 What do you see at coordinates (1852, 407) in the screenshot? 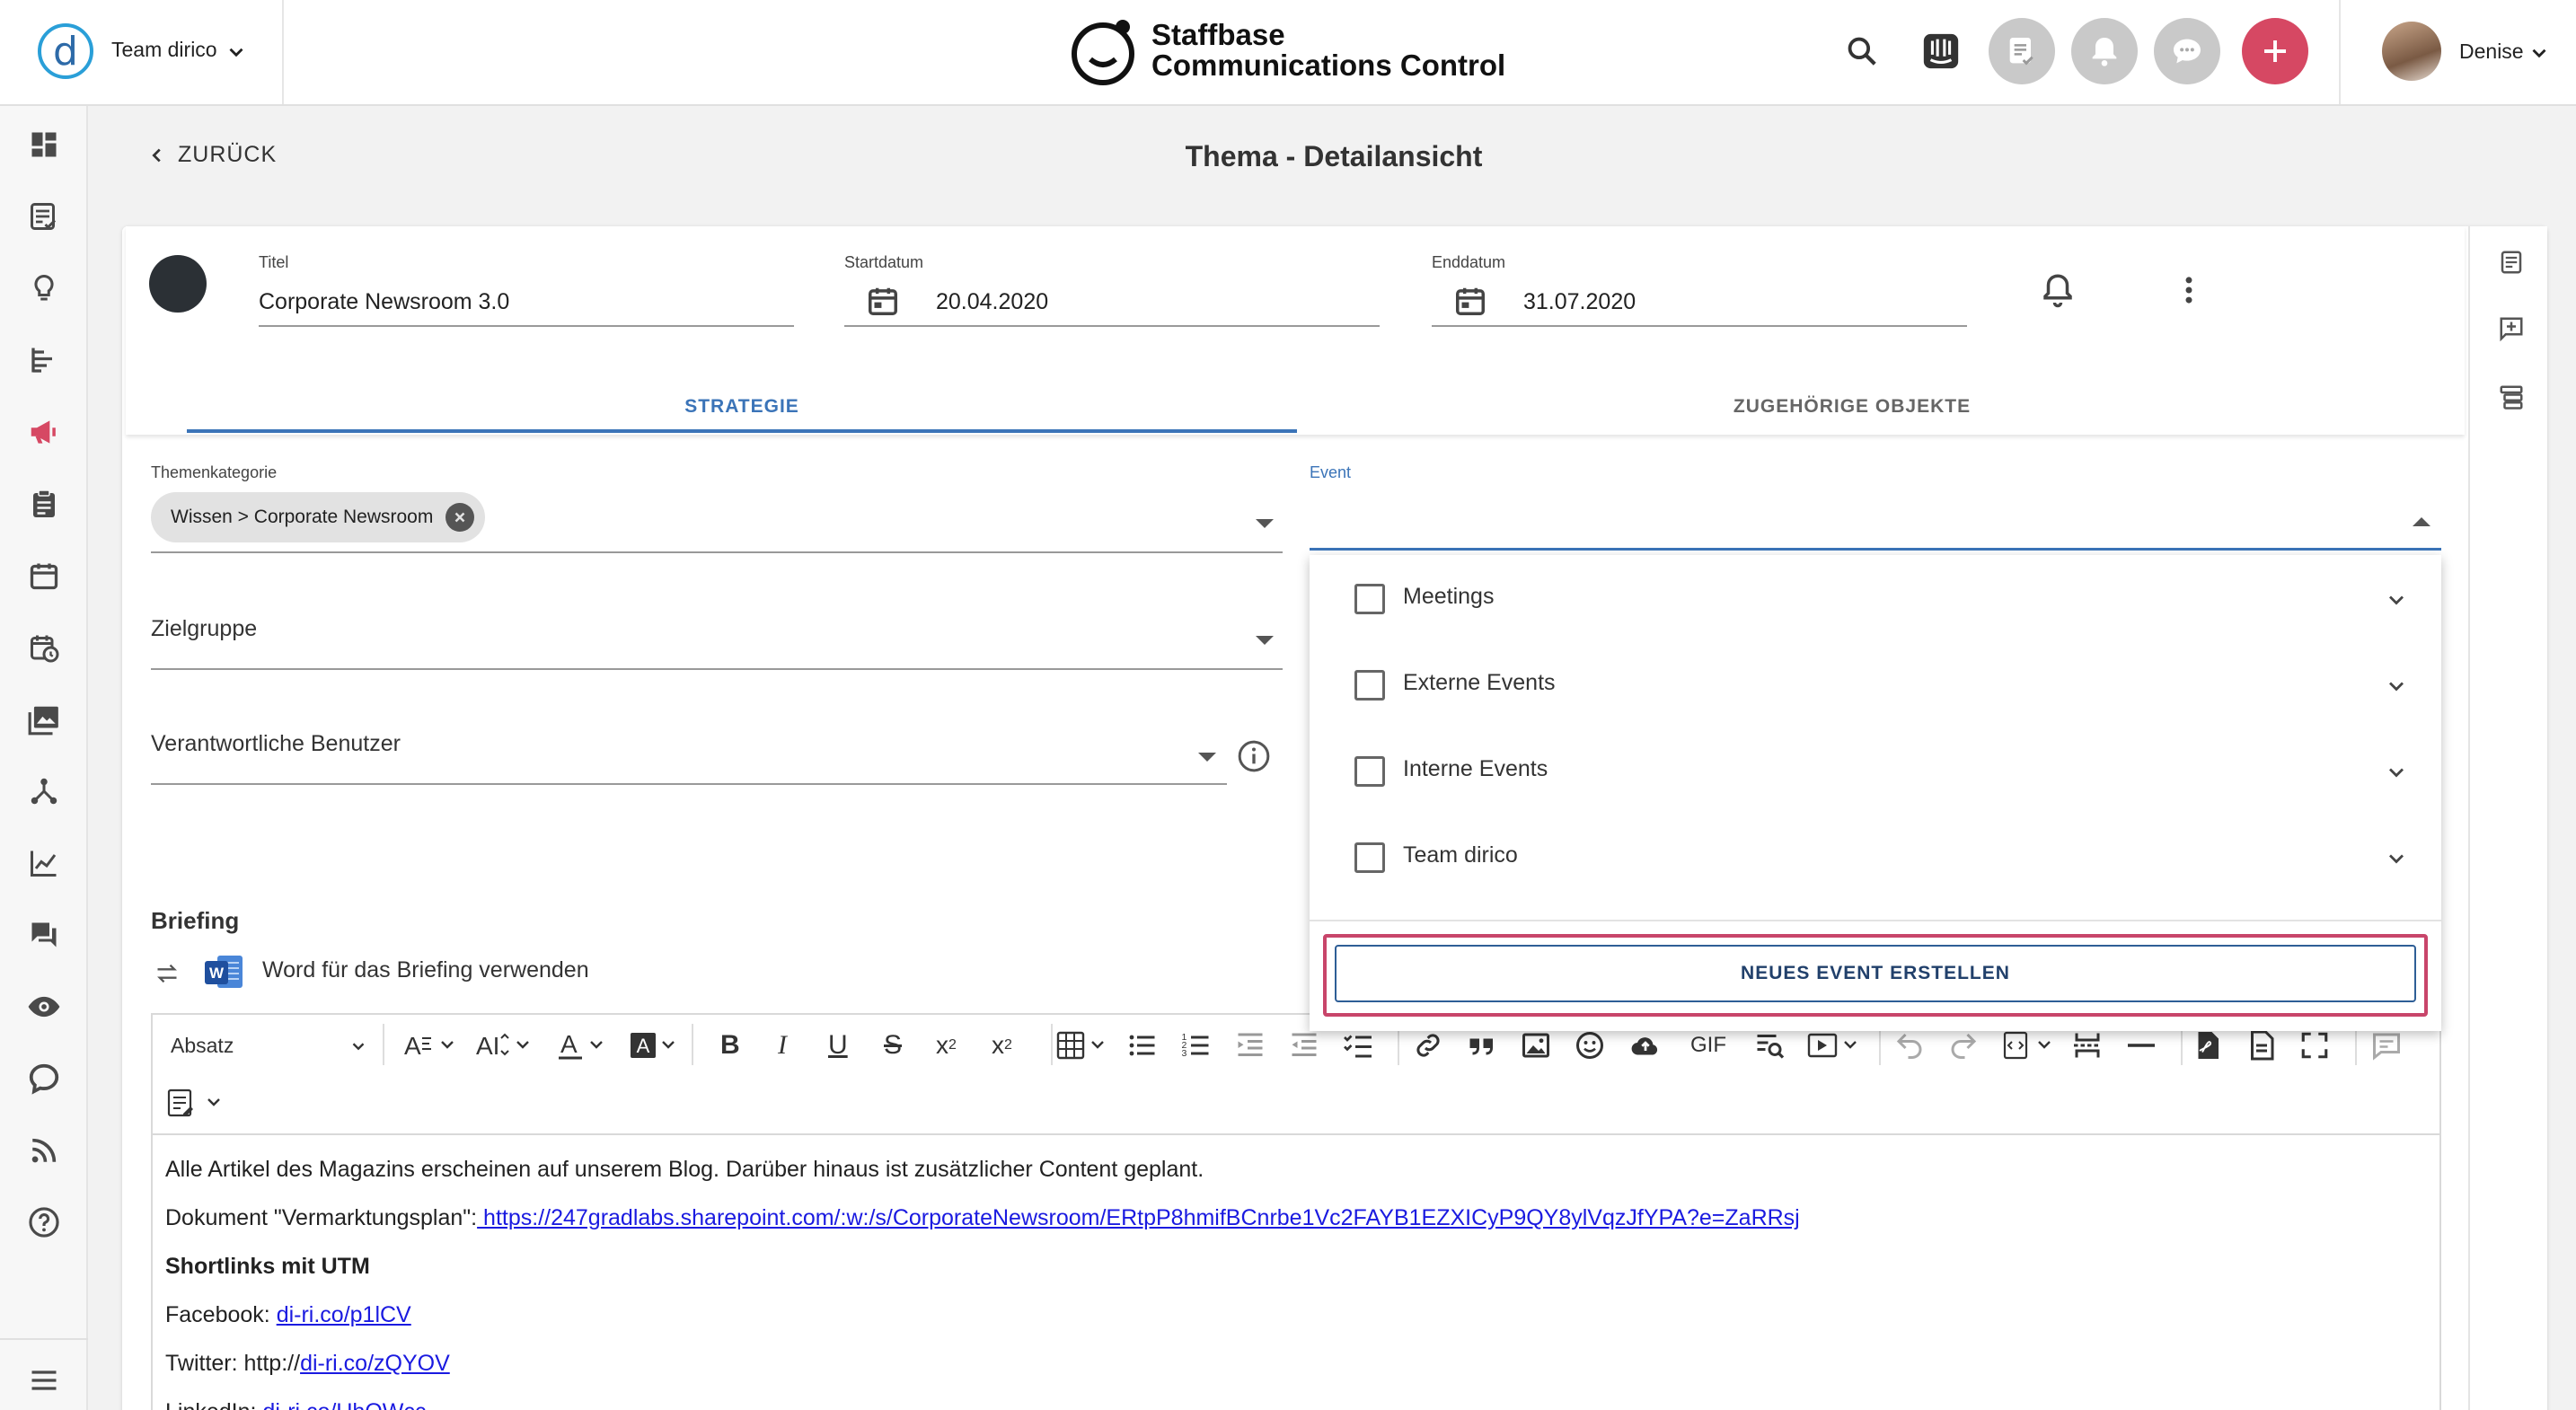
I see `tab-related-objects: ZUGEHÖRIGE OBJEKTE` at bounding box center [1852, 407].